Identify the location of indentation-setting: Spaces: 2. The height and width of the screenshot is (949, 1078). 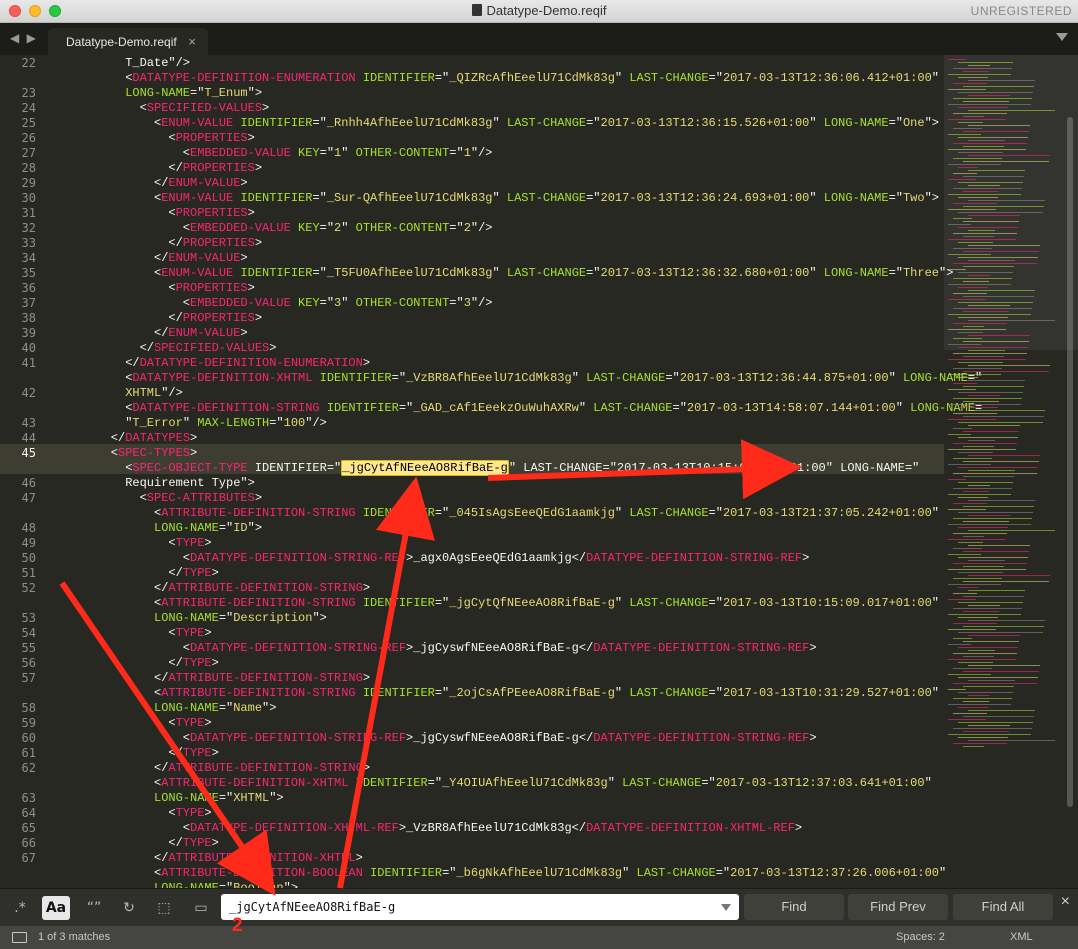
(920, 937).